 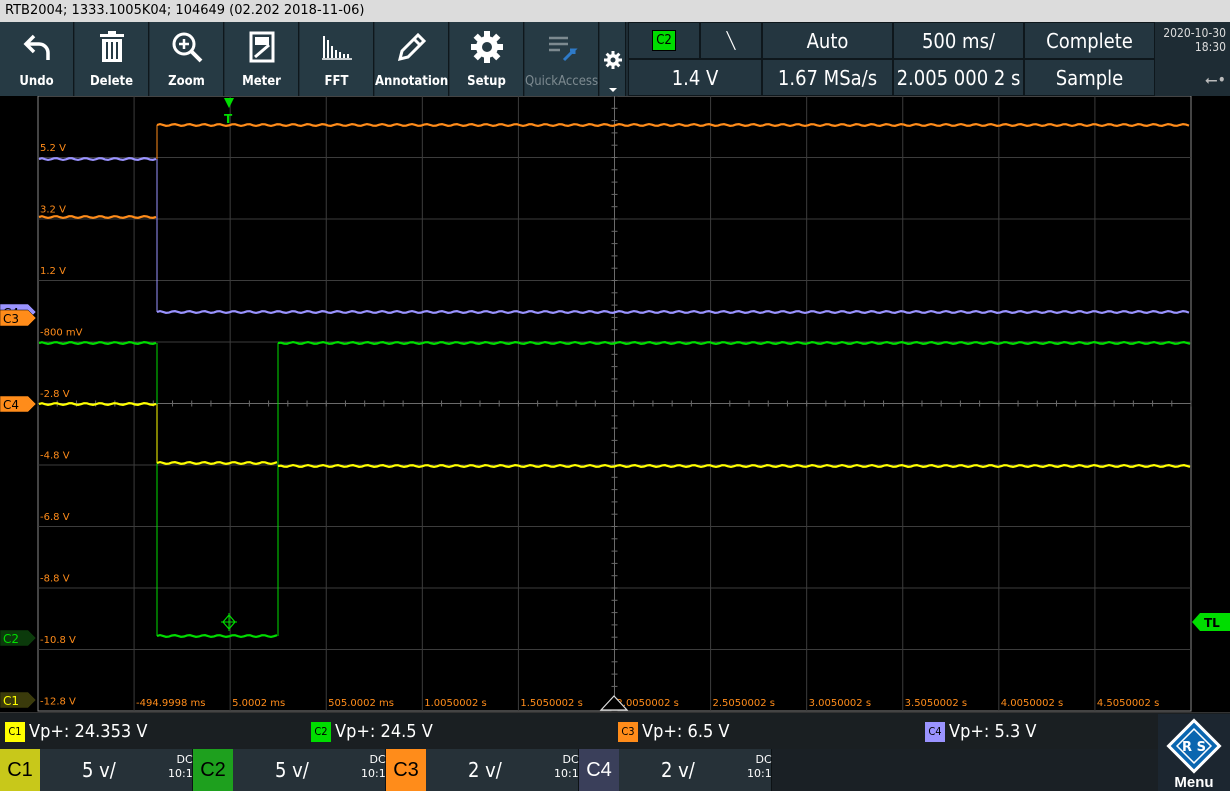 What do you see at coordinates (372, 732) in the screenshot?
I see `measurement-c2: C2 Vp+: 24.5 V` at bounding box center [372, 732].